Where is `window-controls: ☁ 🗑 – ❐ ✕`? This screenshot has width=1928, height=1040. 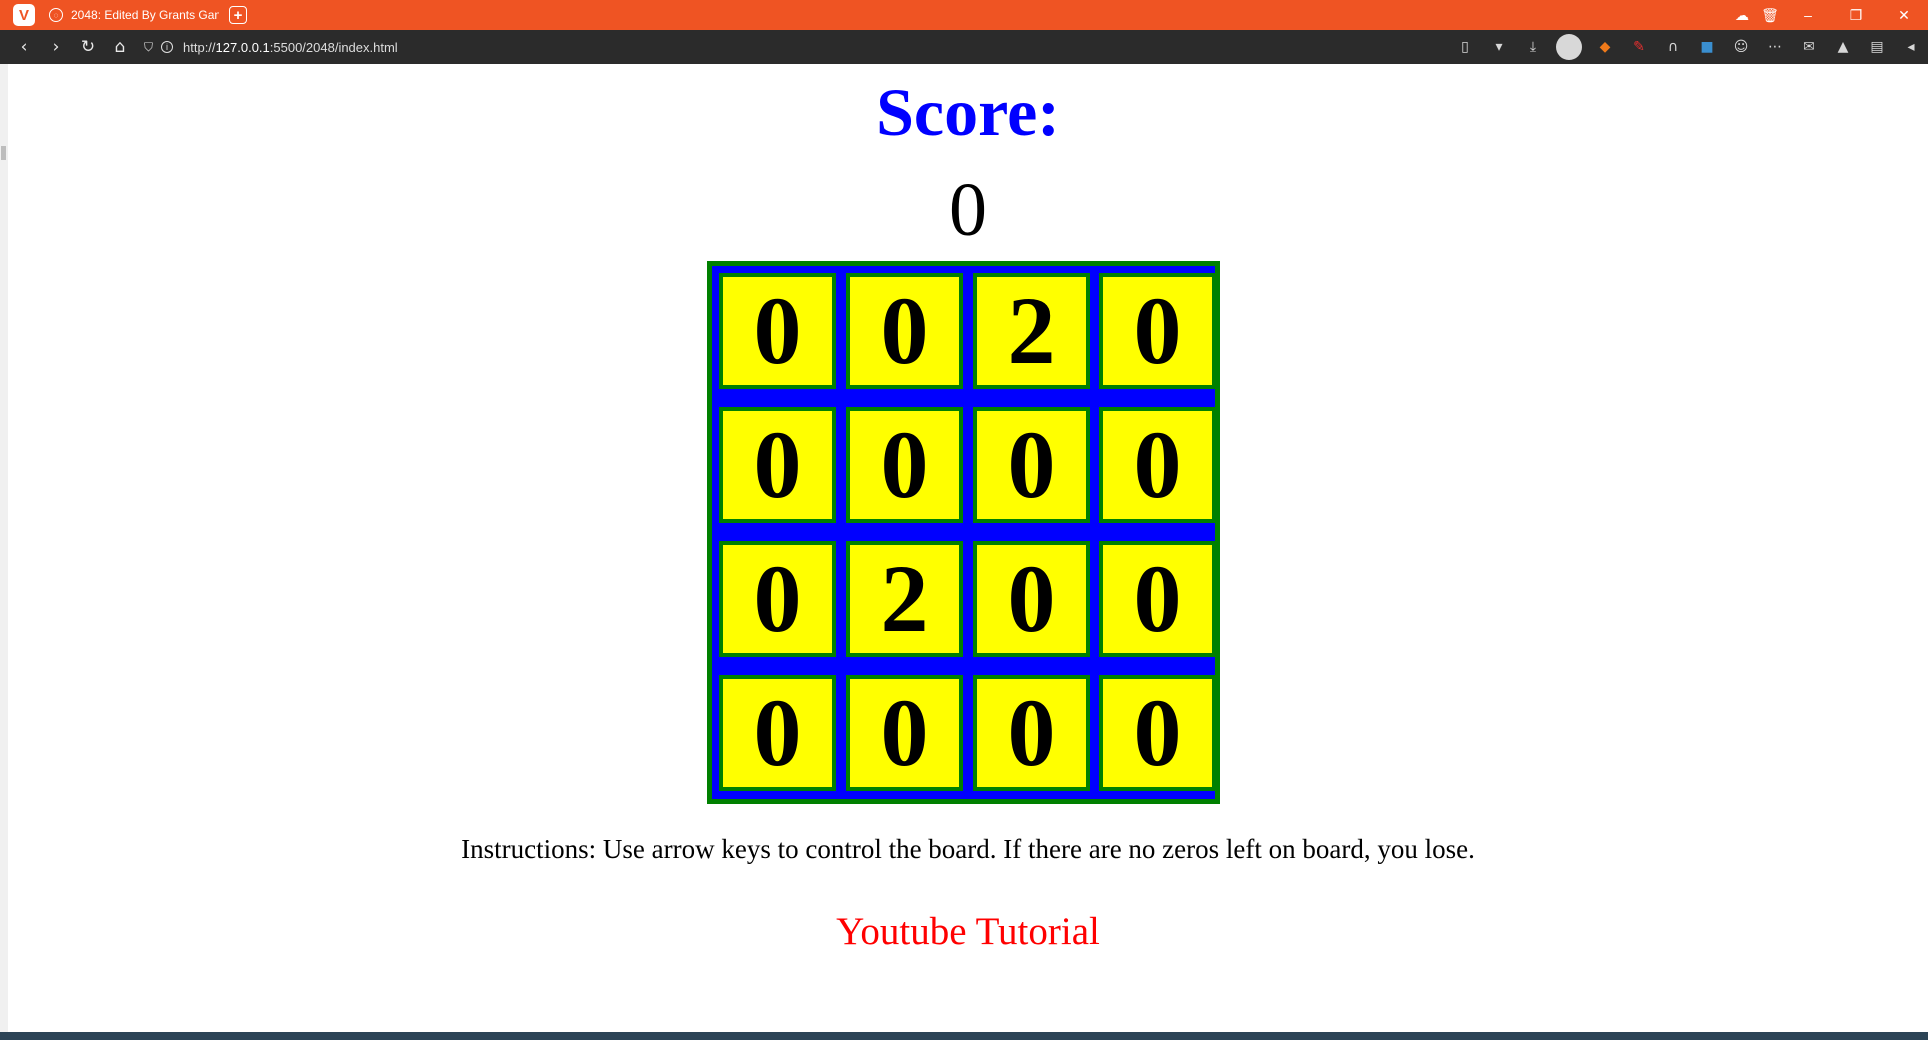
window-controls: ☁ 🗑 – ❐ ✕ is located at coordinates (1828, 15).